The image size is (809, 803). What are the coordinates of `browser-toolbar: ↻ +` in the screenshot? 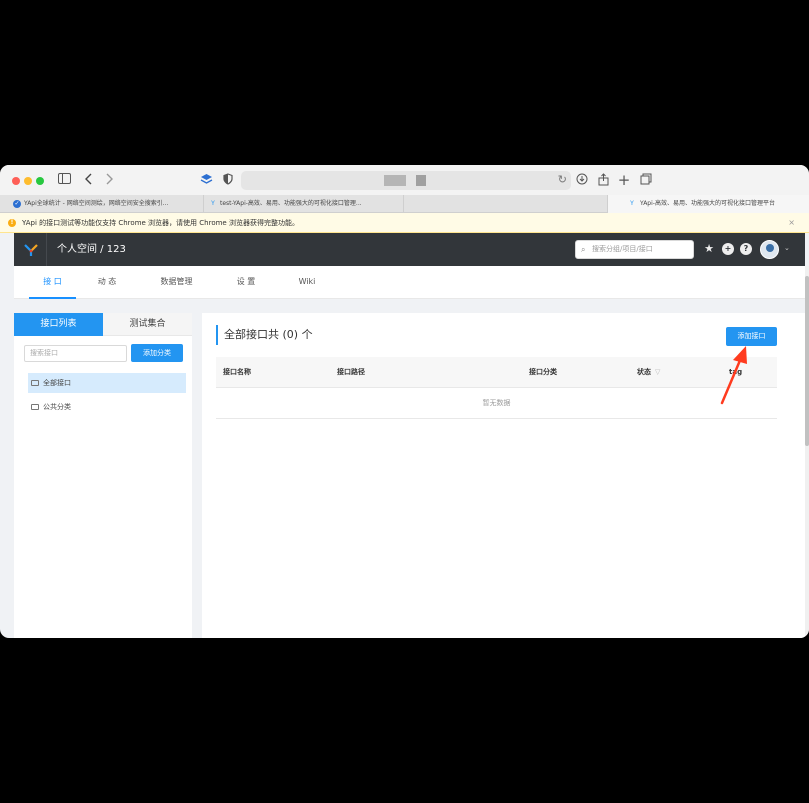 It's located at (404, 180).